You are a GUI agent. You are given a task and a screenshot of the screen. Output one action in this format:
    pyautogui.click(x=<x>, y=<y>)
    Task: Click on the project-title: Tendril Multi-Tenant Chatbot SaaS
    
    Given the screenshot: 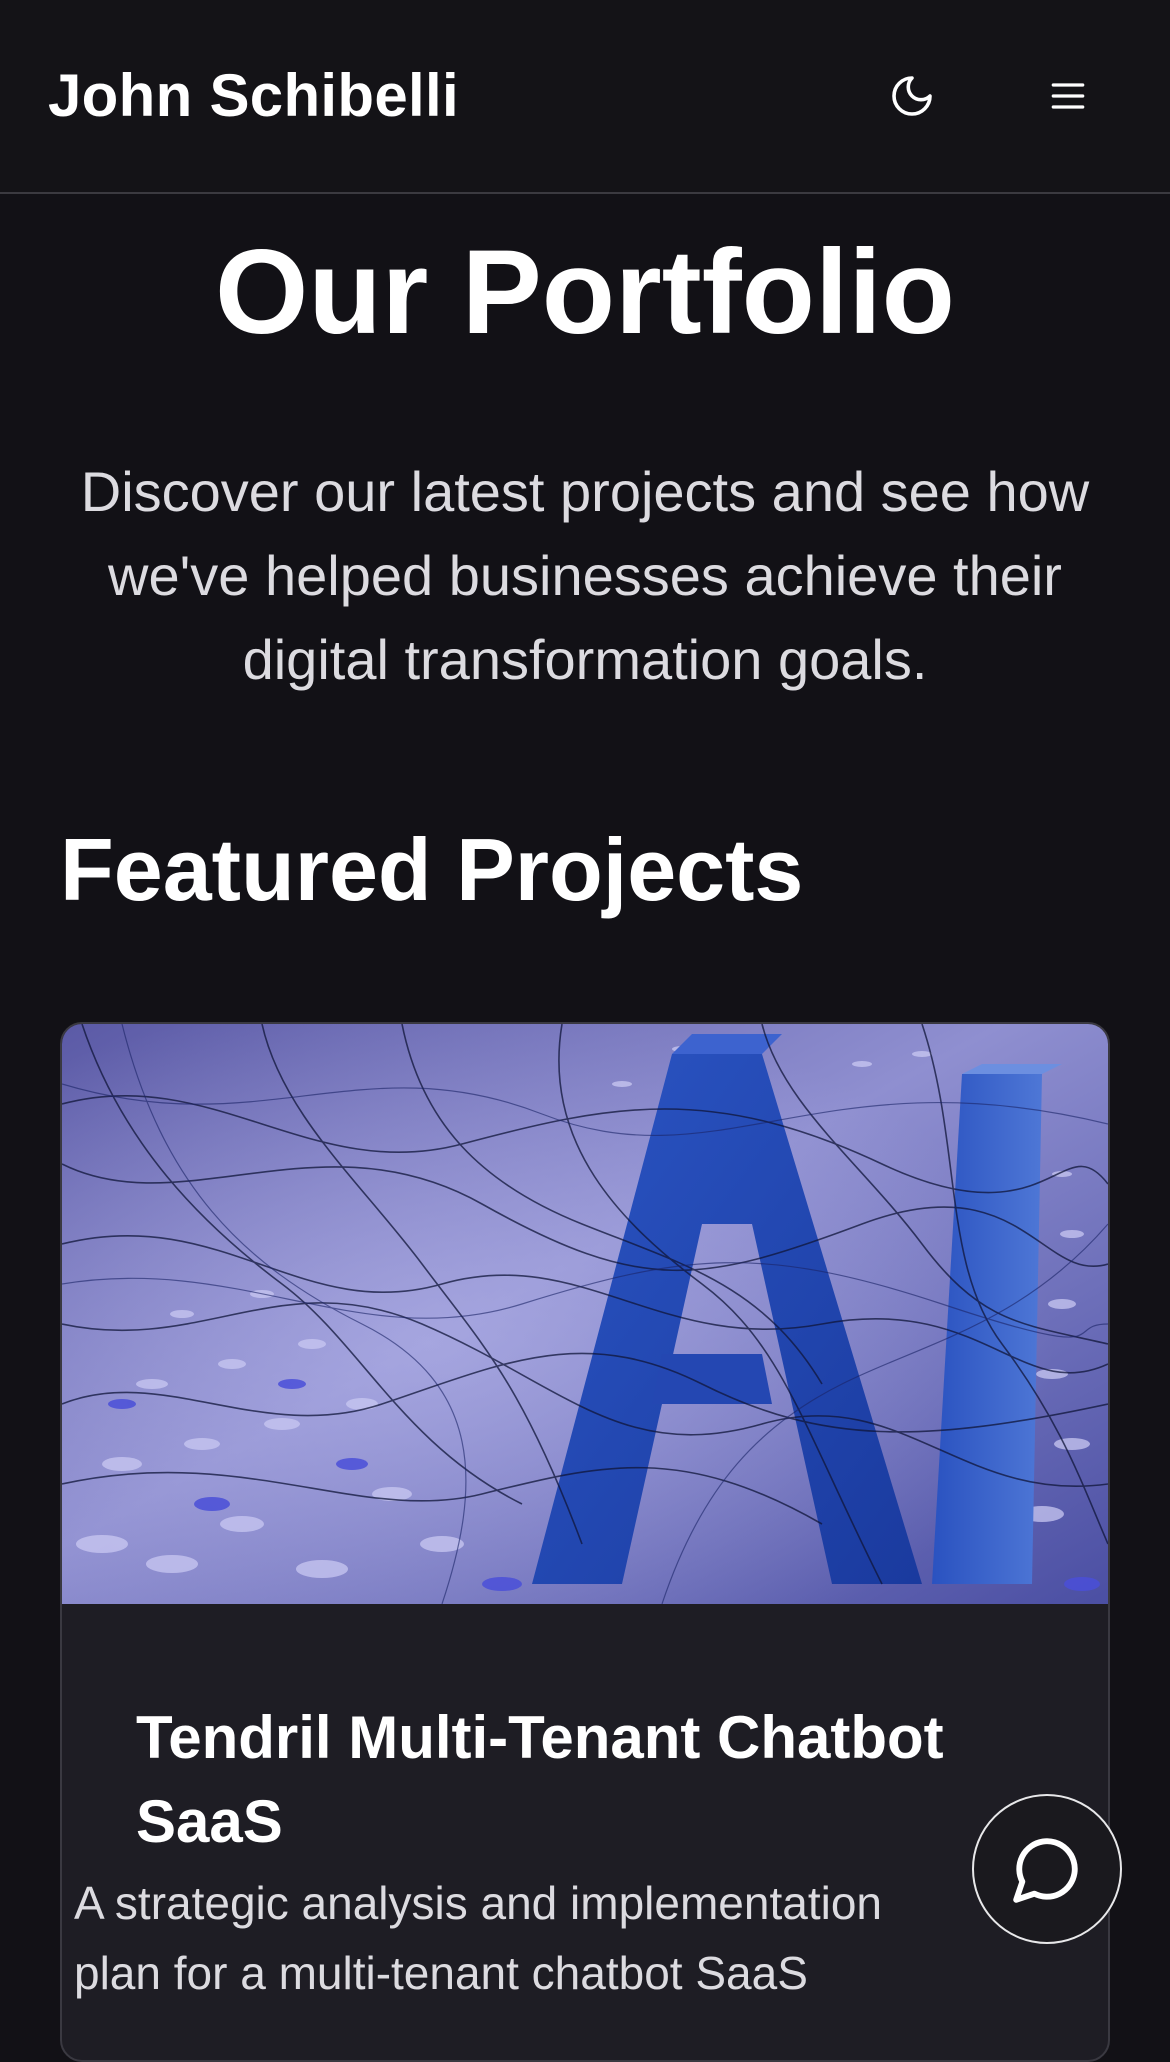 What is the action you would take?
    pyautogui.click(x=576, y=1780)
    